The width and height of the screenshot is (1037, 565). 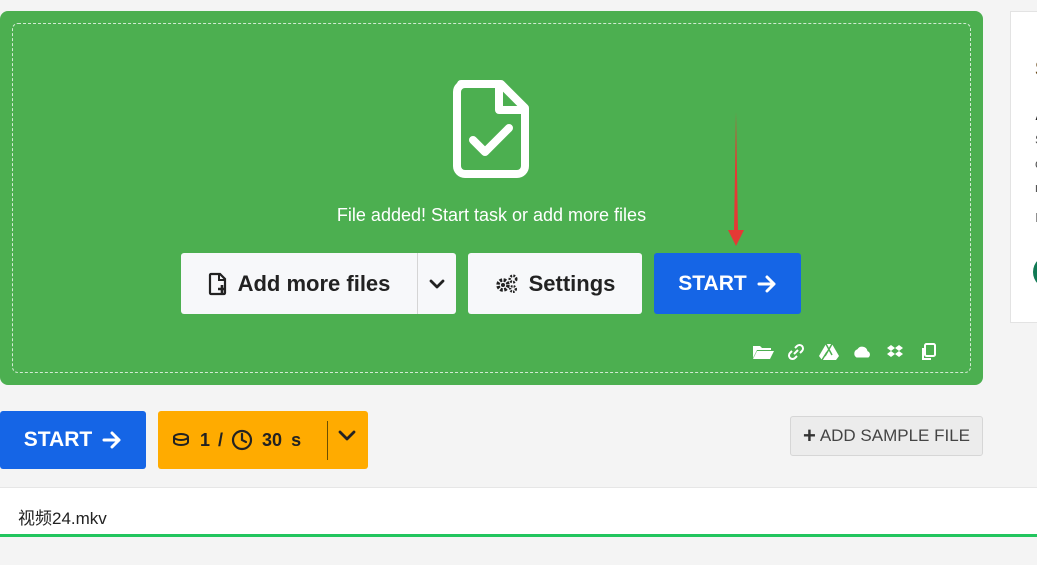 I want to click on add-more-files-label: Add more files, so click(x=314, y=283).